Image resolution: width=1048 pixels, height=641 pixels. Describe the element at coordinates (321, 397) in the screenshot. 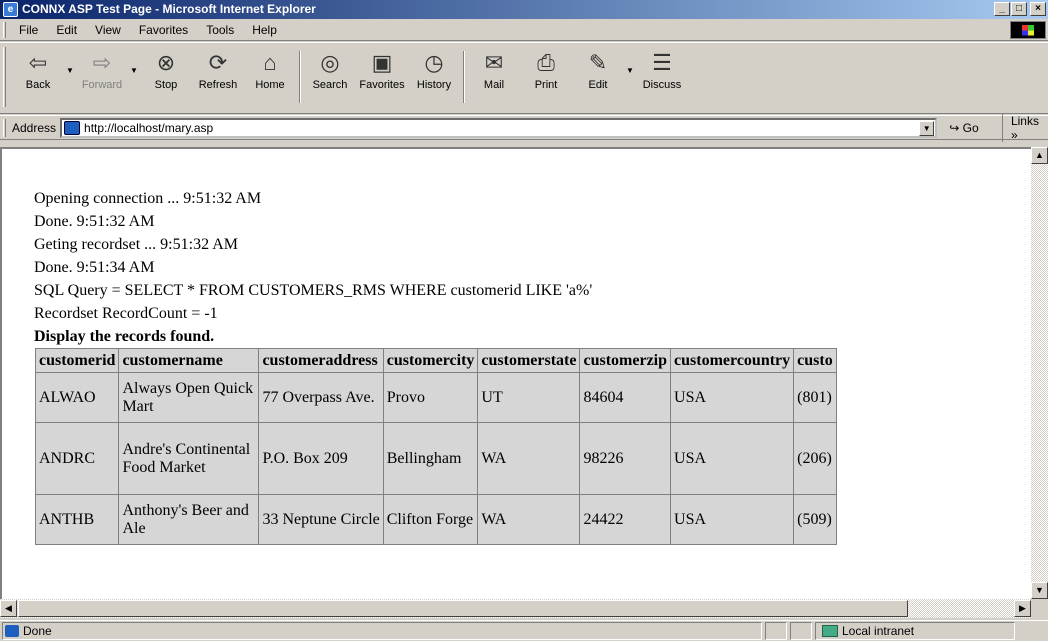

I see `table-cell: 77 Overpass Ave.` at that location.